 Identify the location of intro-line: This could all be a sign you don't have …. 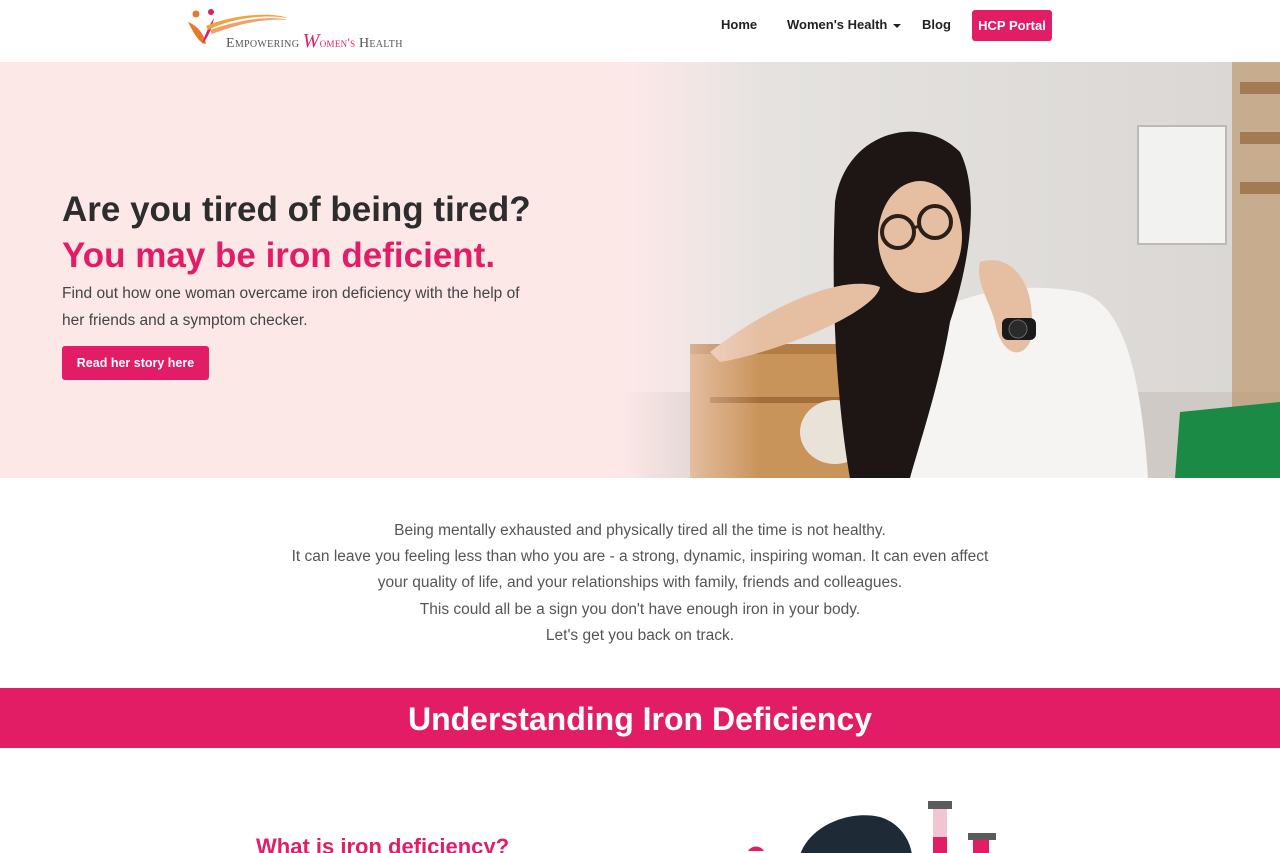
(640, 609).